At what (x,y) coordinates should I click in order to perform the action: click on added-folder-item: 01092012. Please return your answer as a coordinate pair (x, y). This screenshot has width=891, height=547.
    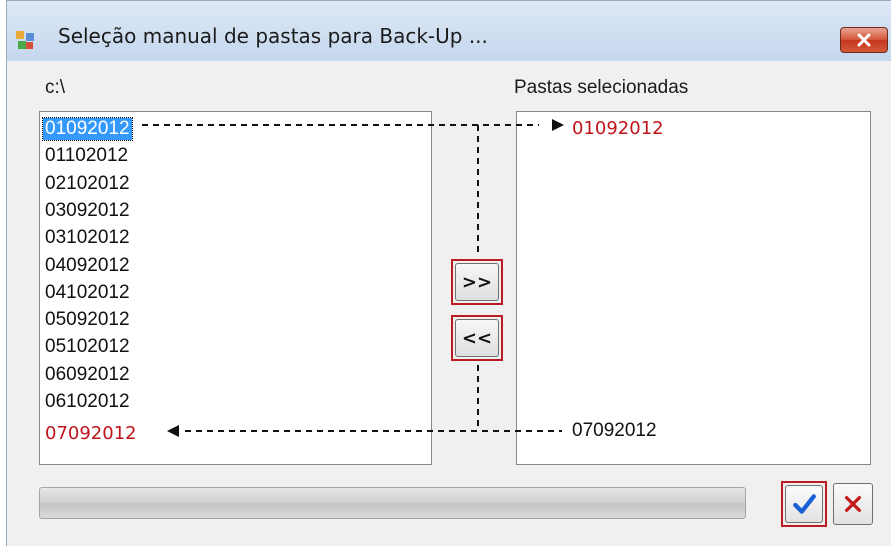
    Looking at the image, I should click on (618, 129).